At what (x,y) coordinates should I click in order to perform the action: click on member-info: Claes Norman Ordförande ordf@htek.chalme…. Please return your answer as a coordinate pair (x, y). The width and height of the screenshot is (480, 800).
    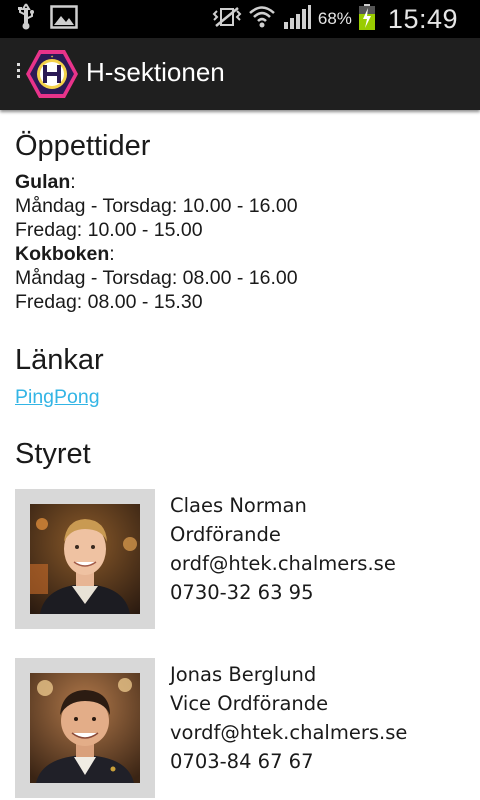
    Looking at the image, I should click on (283, 549).